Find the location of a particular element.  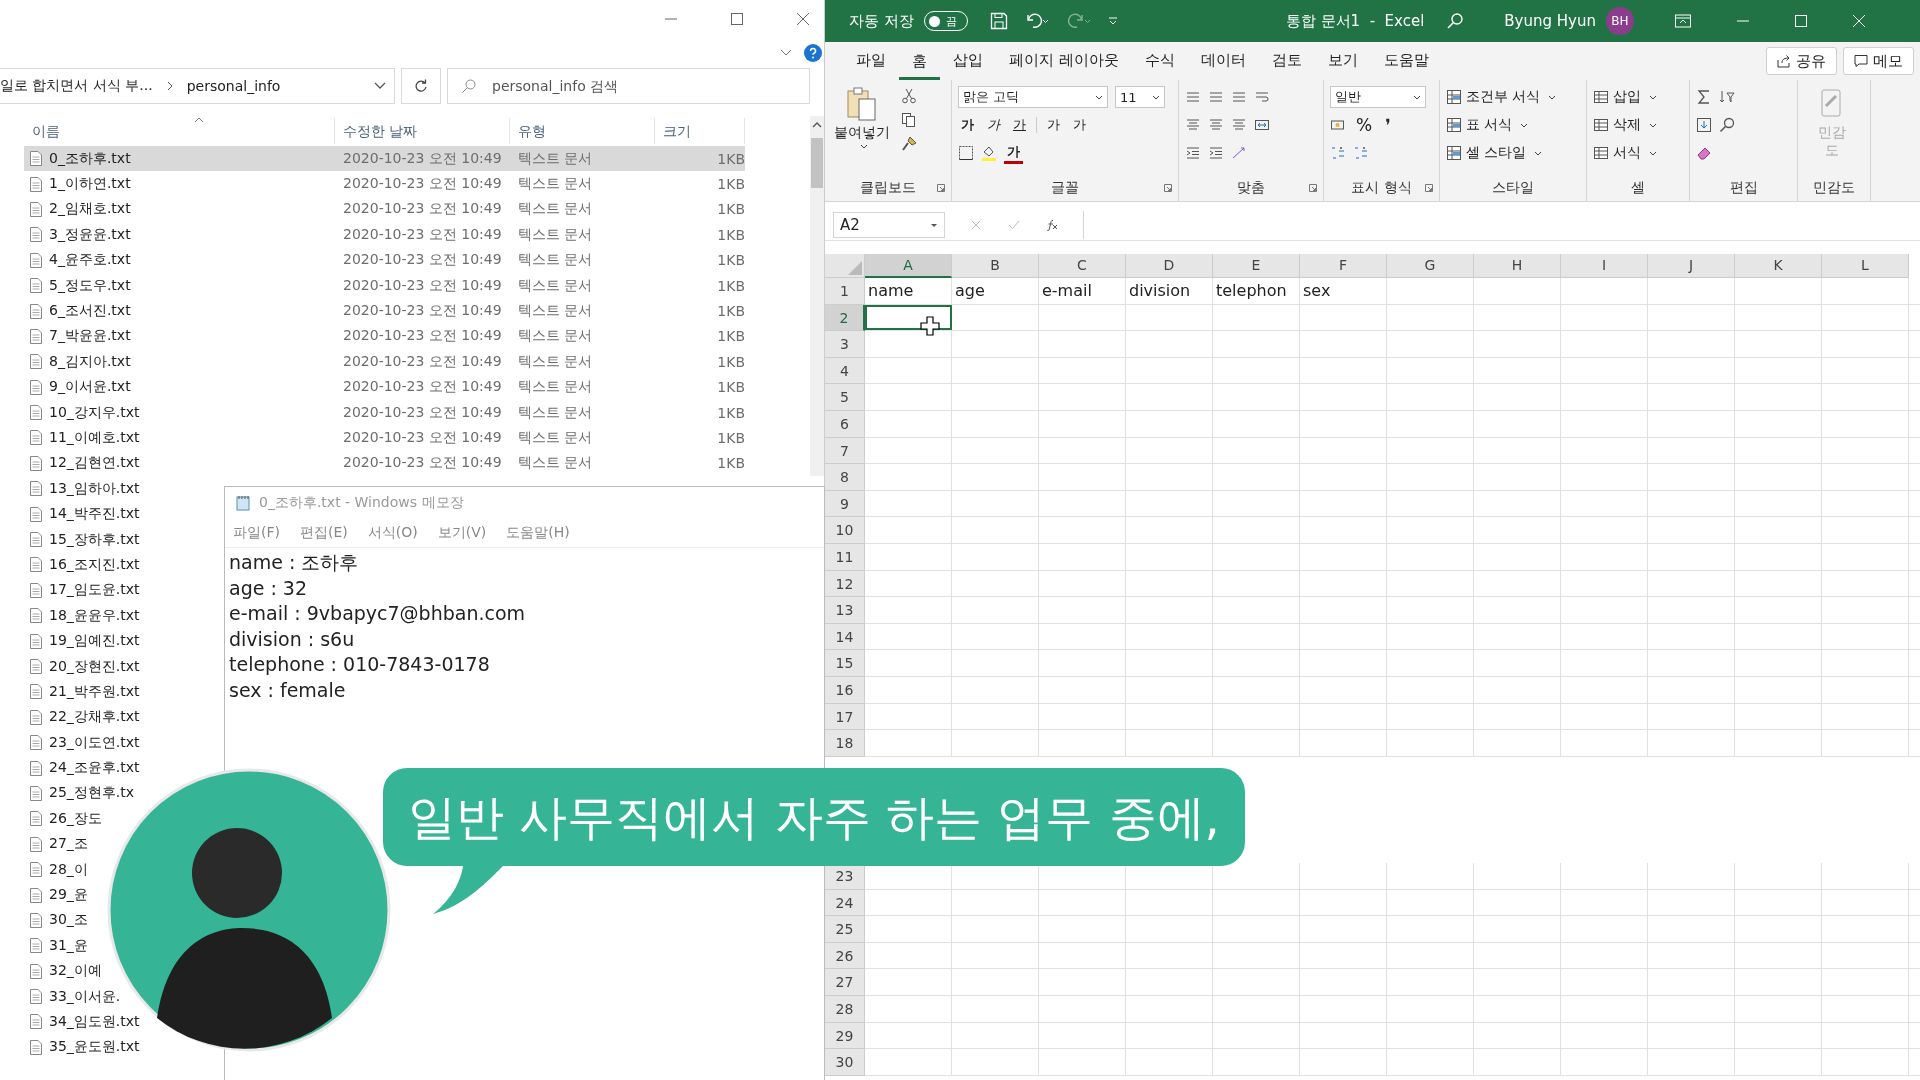

column-header: D is located at coordinates (1169, 266).